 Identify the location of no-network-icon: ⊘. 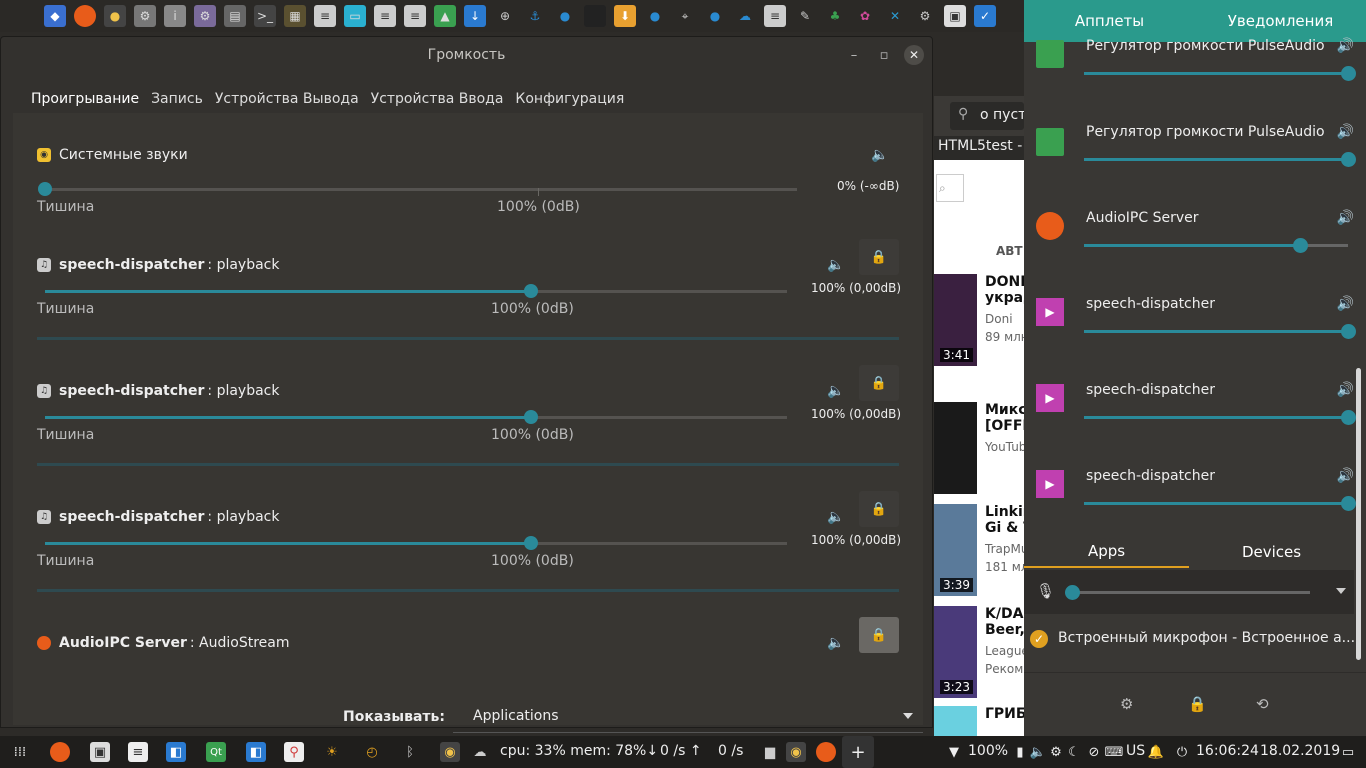
(1094, 752).